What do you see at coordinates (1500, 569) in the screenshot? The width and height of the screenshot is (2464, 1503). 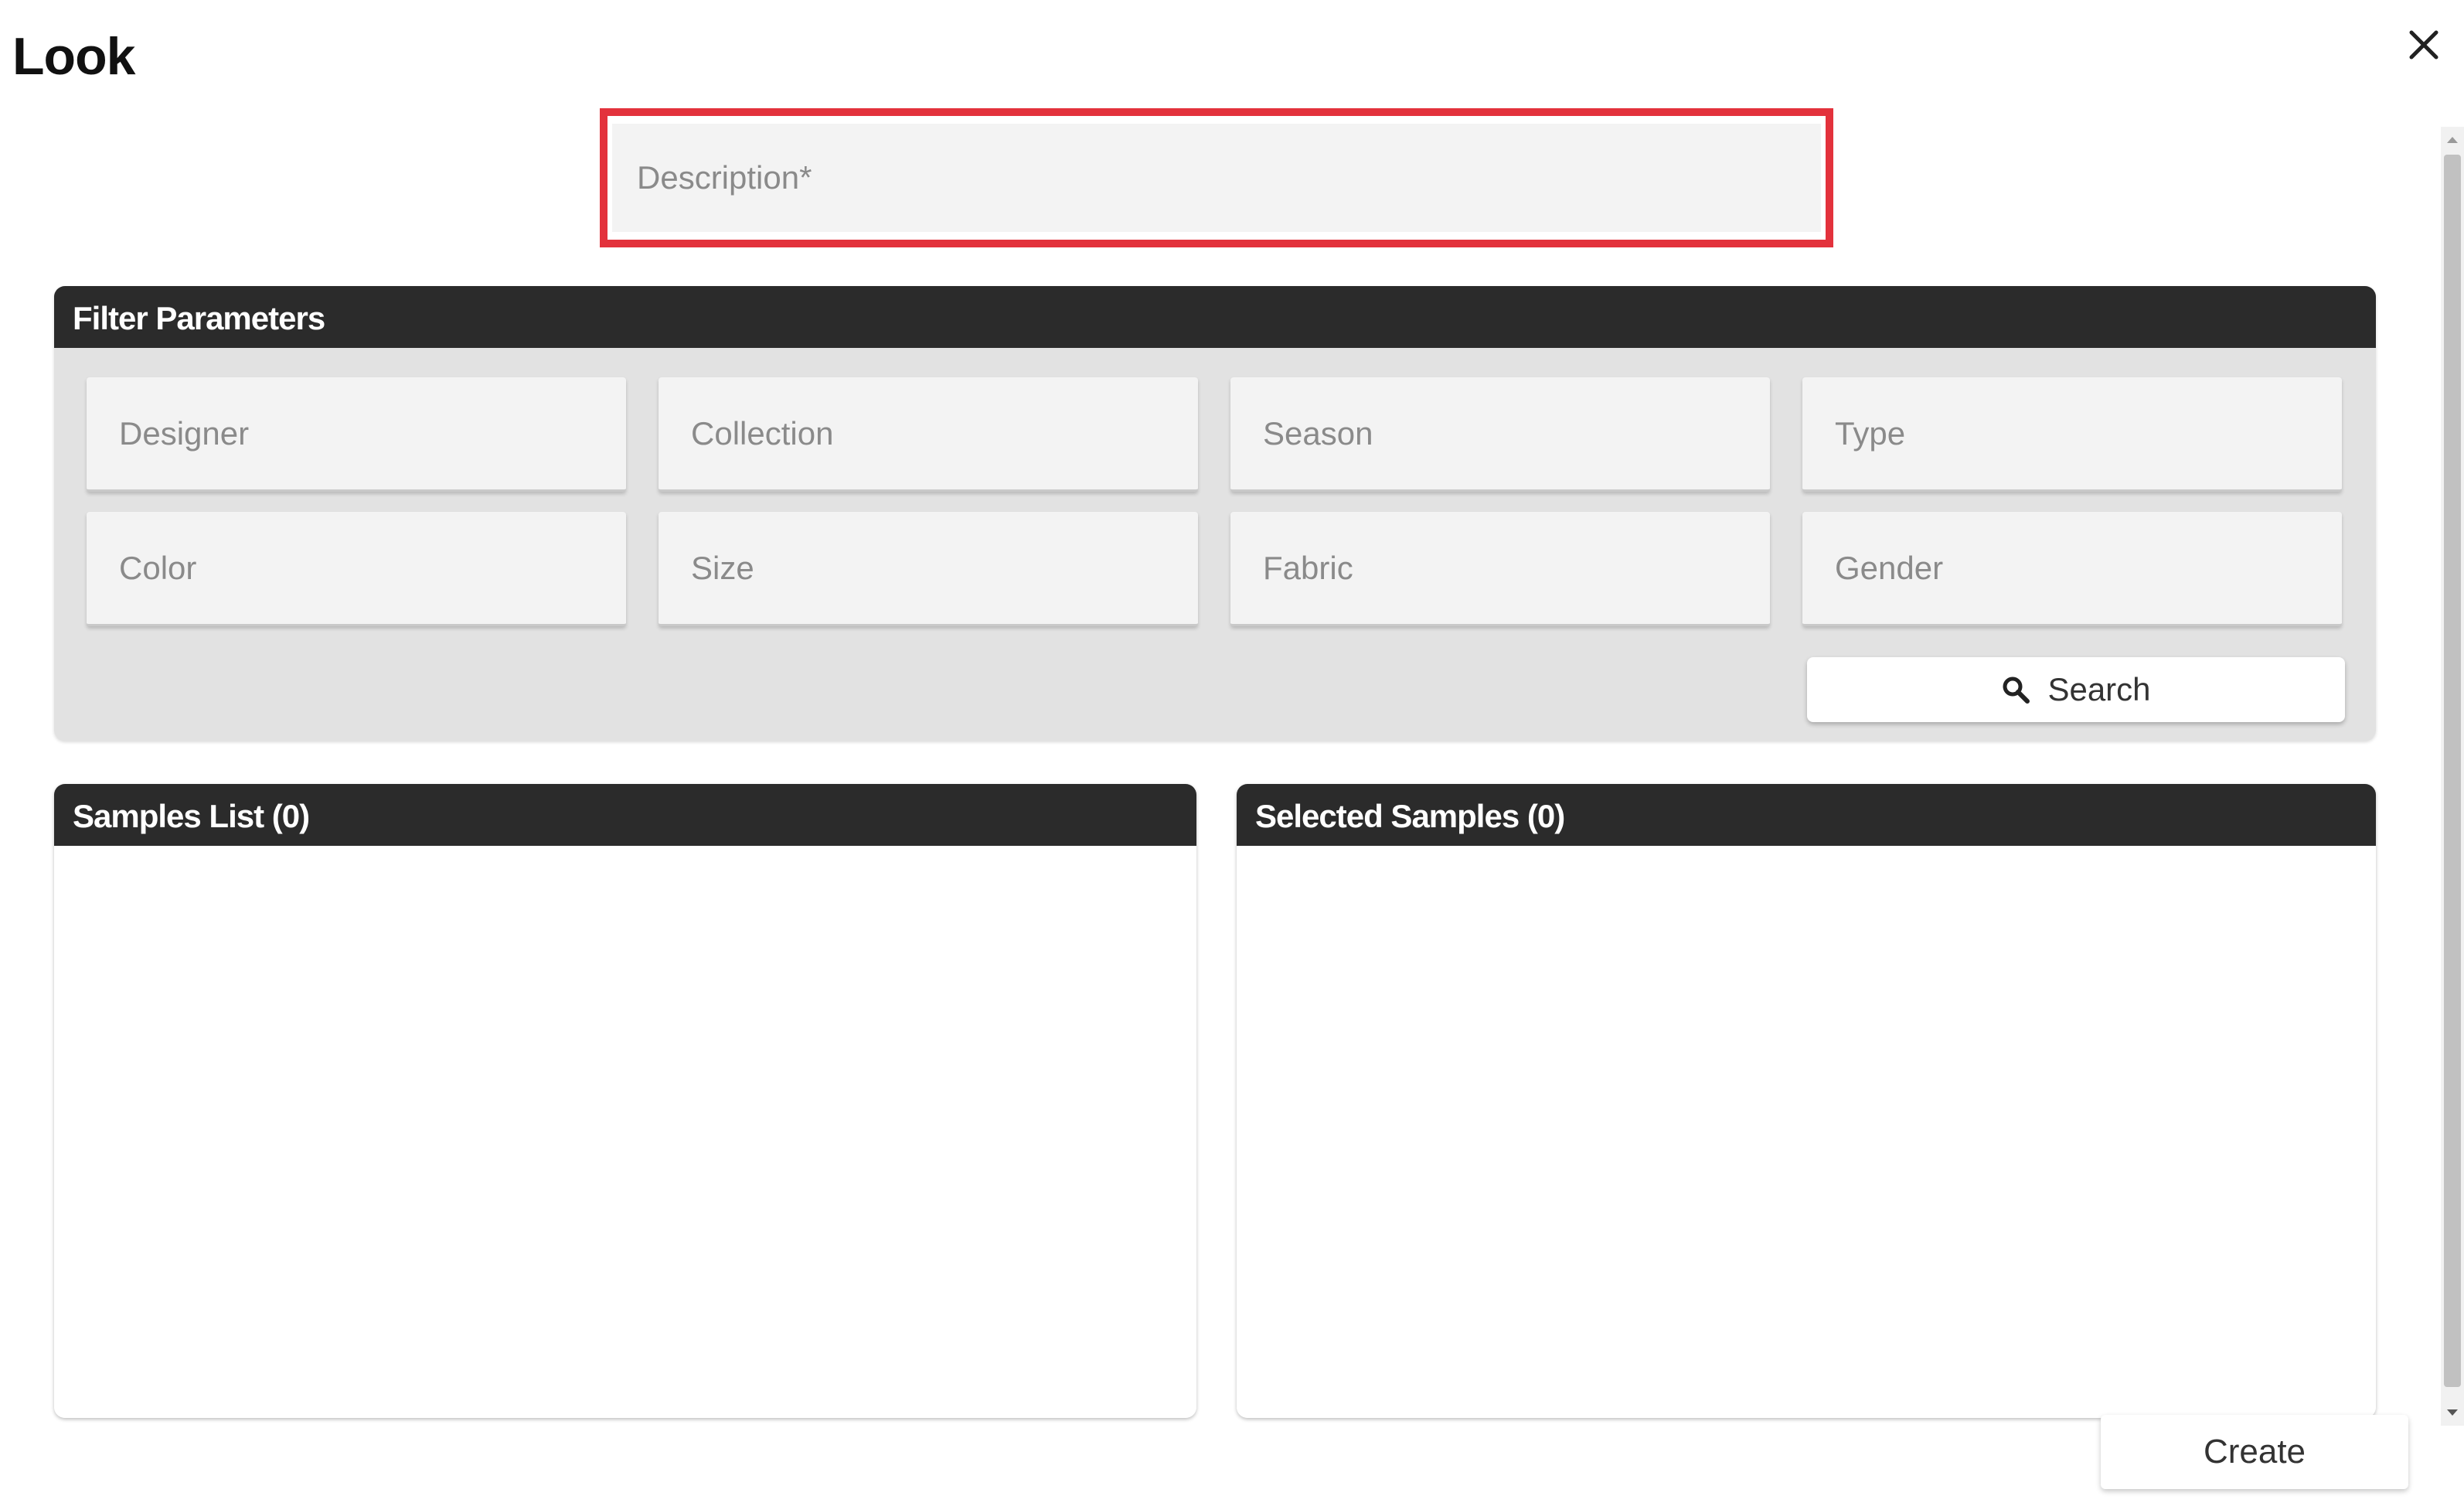 I see `fabric-field` at bounding box center [1500, 569].